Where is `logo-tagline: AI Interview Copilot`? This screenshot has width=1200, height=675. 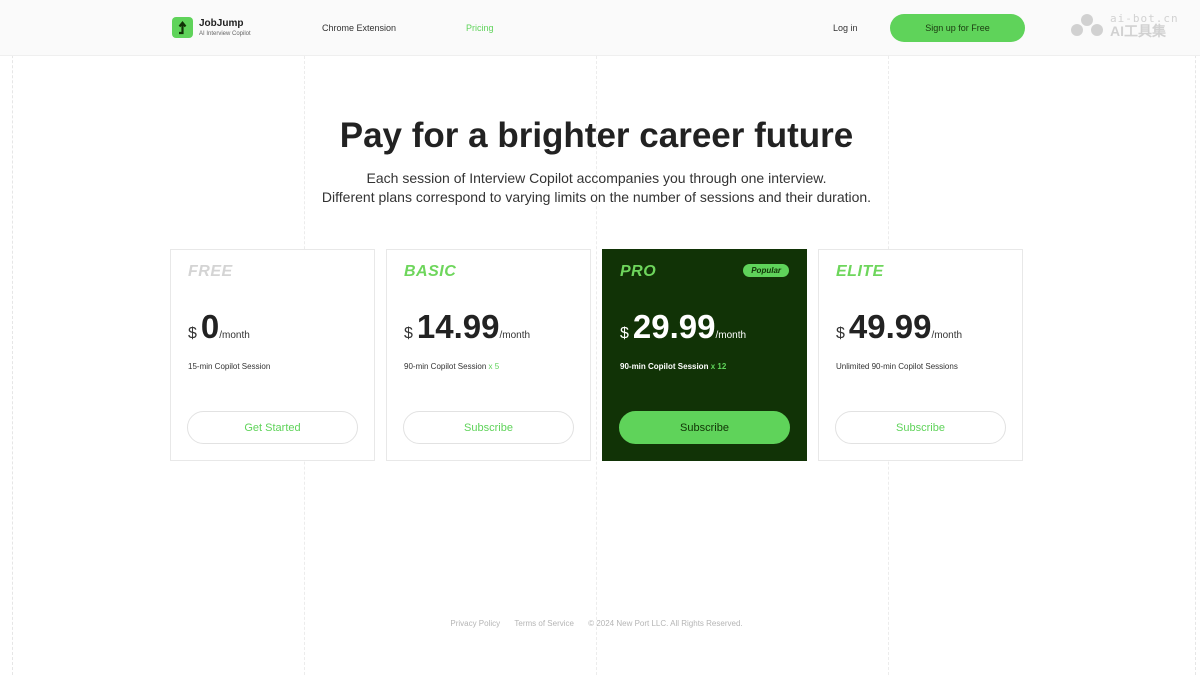 logo-tagline: AI Interview Copilot is located at coordinates (225, 33).